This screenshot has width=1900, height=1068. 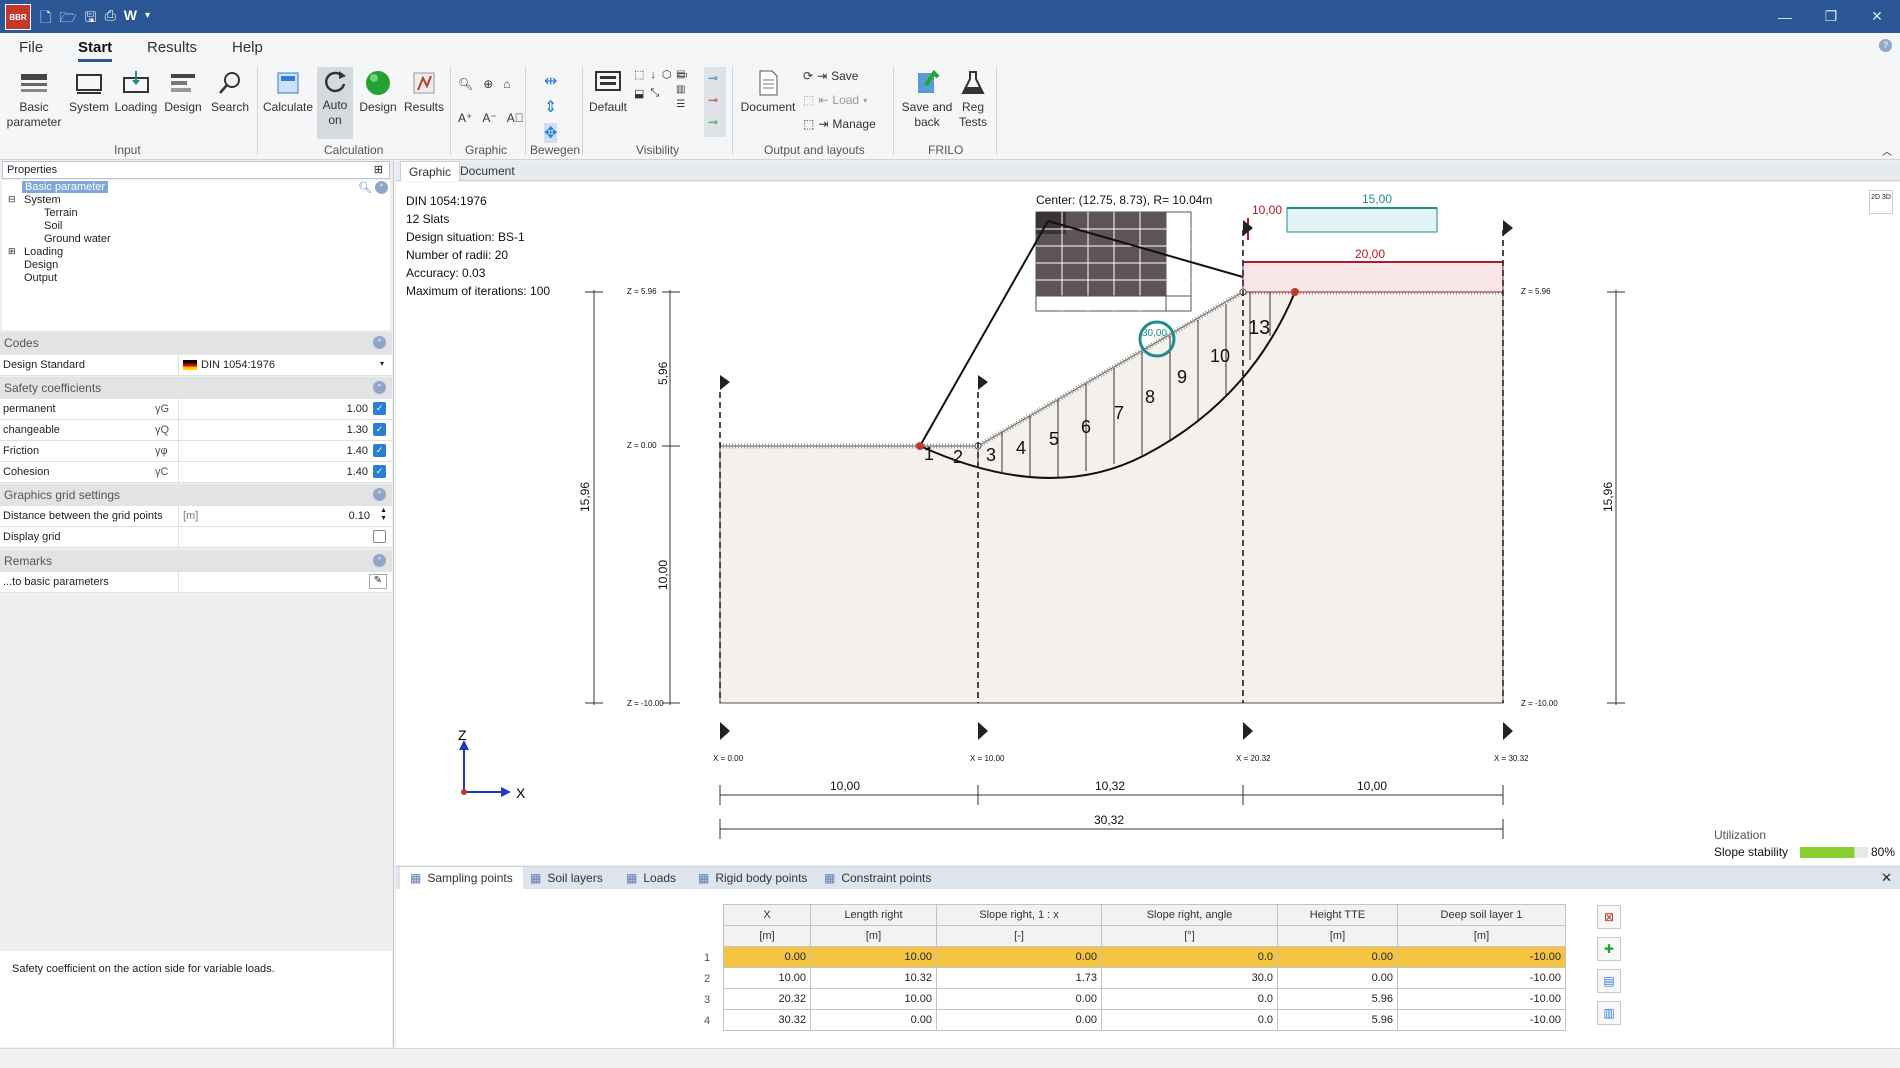 What do you see at coordinates (487, 171) in the screenshot?
I see `tab-document: Document` at bounding box center [487, 171].